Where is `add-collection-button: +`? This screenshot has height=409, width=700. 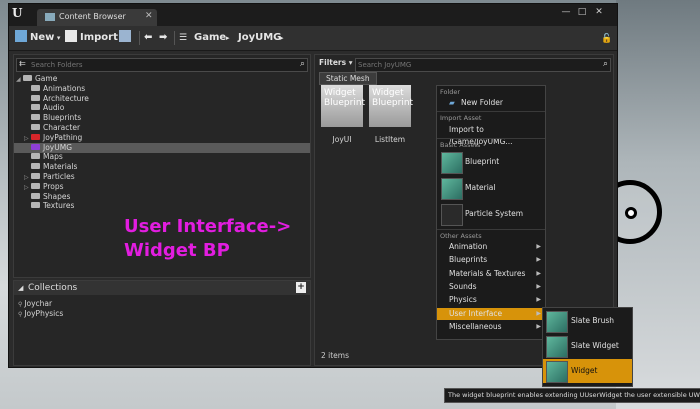 add-collection-button: + is located at coordinates (301, 287).